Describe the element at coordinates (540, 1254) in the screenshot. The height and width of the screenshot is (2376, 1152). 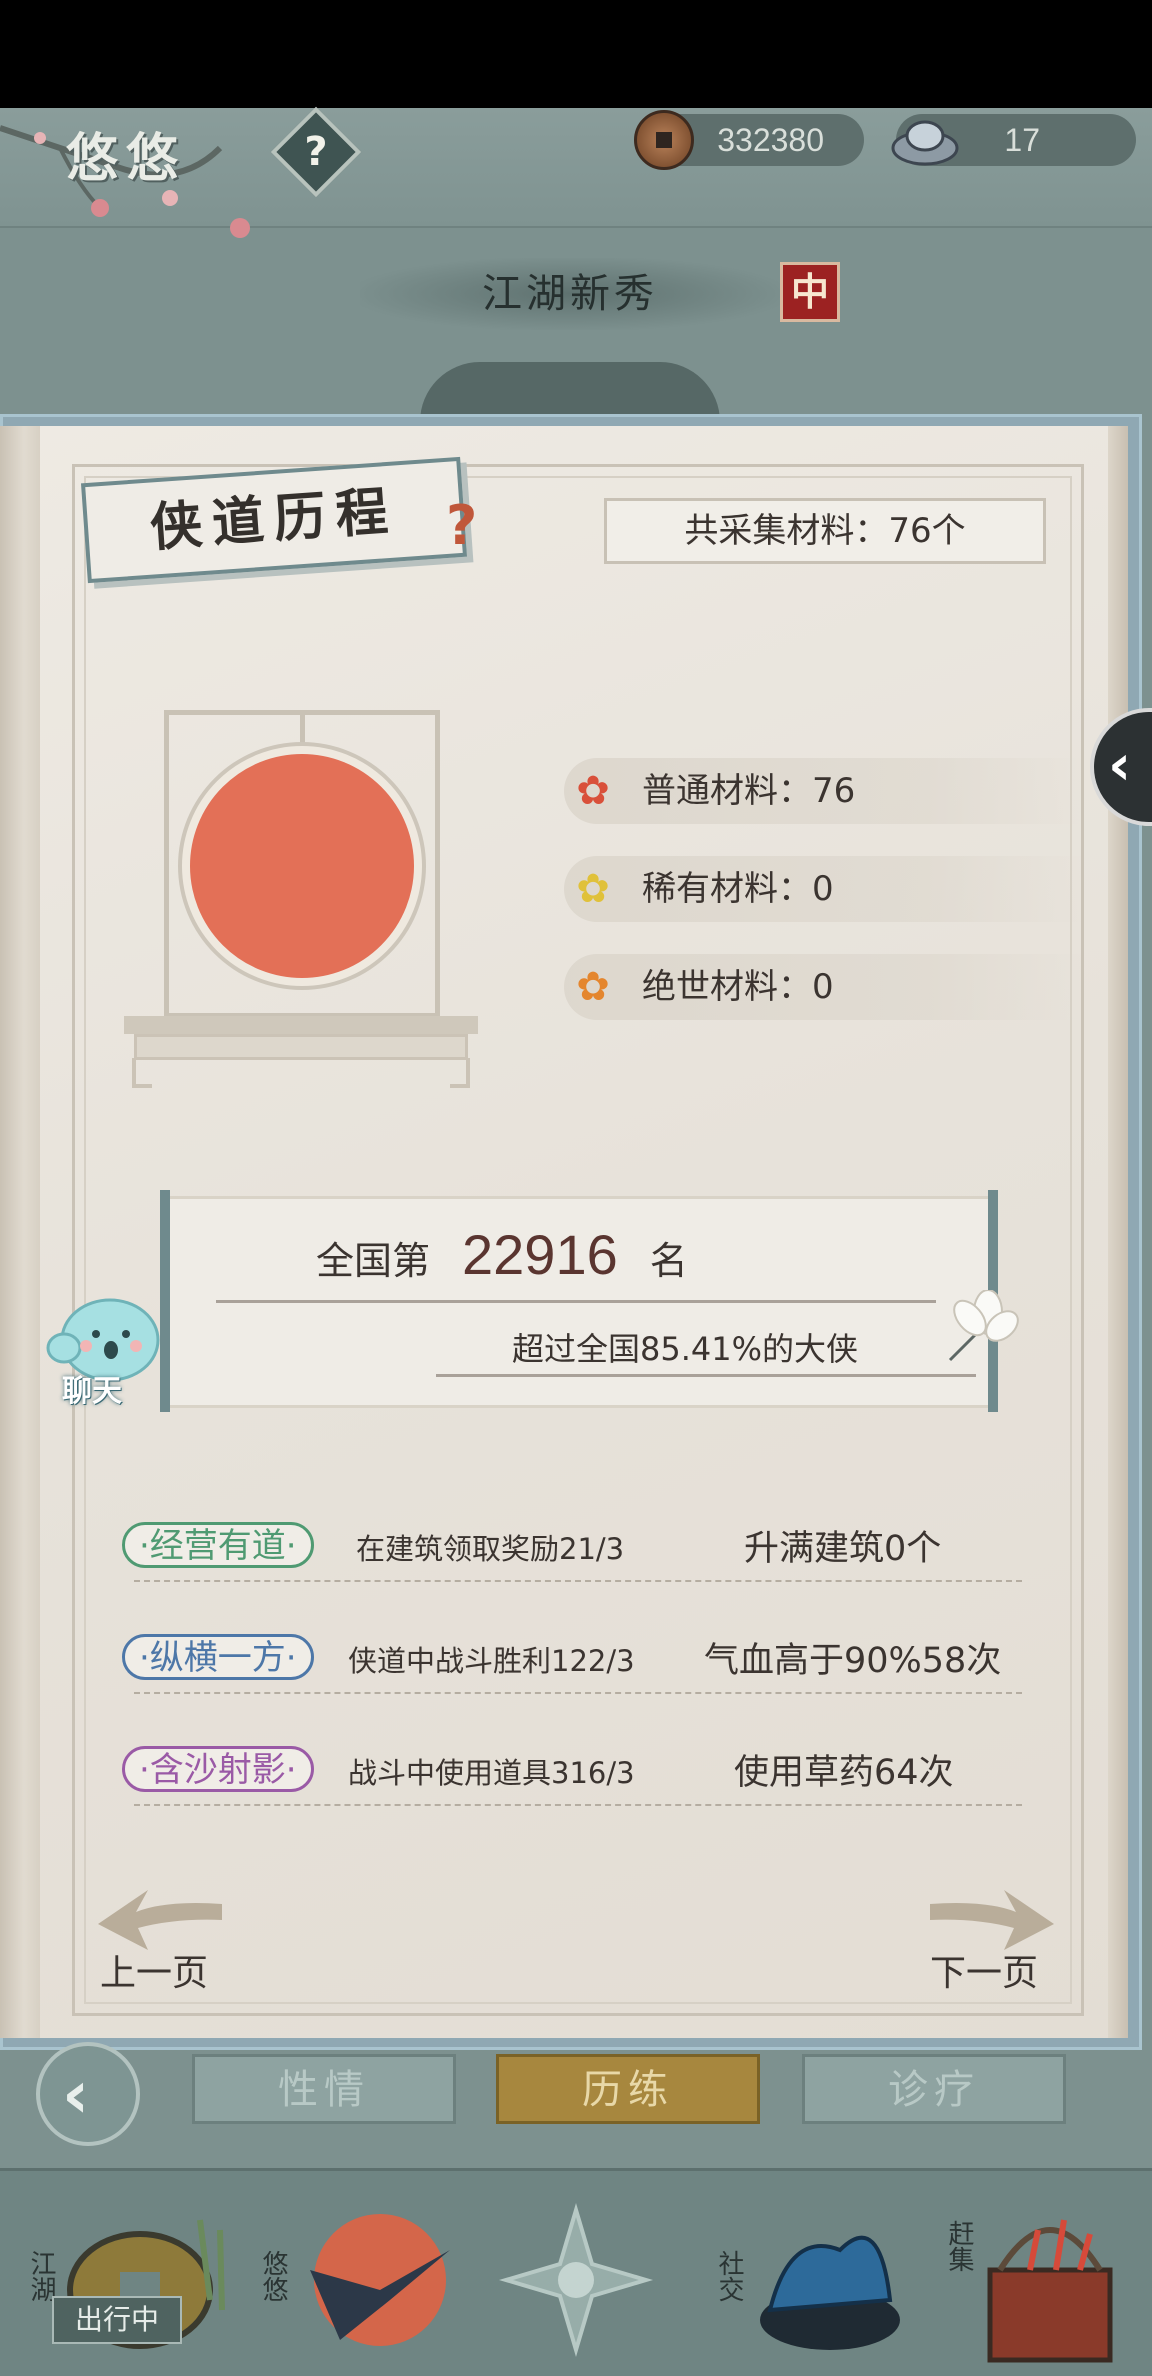
I see `rank-number: 22916` at that location.